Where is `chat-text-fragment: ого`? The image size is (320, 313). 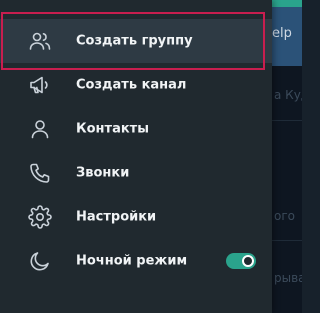
chat-text-fragment: ого is located at coordinates (284, 216).